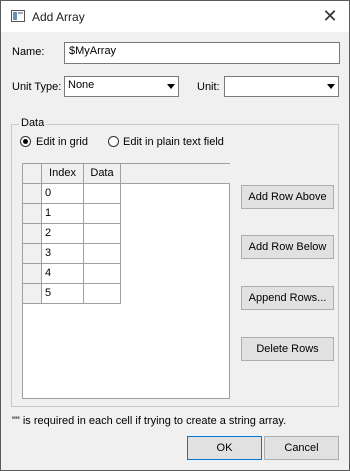 The image size is (350, 471). What do you see at coordinates (62, 142) in the screenshot?
I see `edit-in-grid-label: Edit in grid` at bounding box center [62, 142].